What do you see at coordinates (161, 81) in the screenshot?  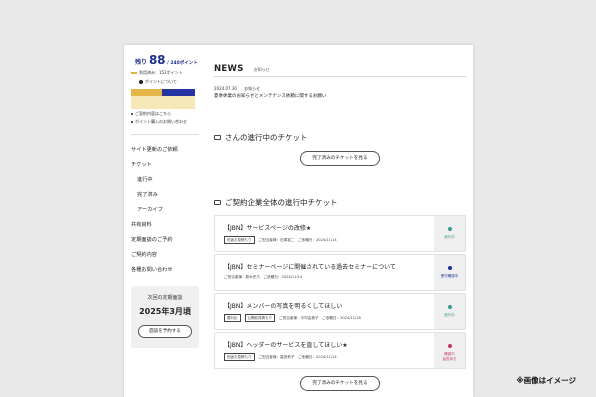 I see `points-about-label: ポイントについて` at bounding box center [161, 81].